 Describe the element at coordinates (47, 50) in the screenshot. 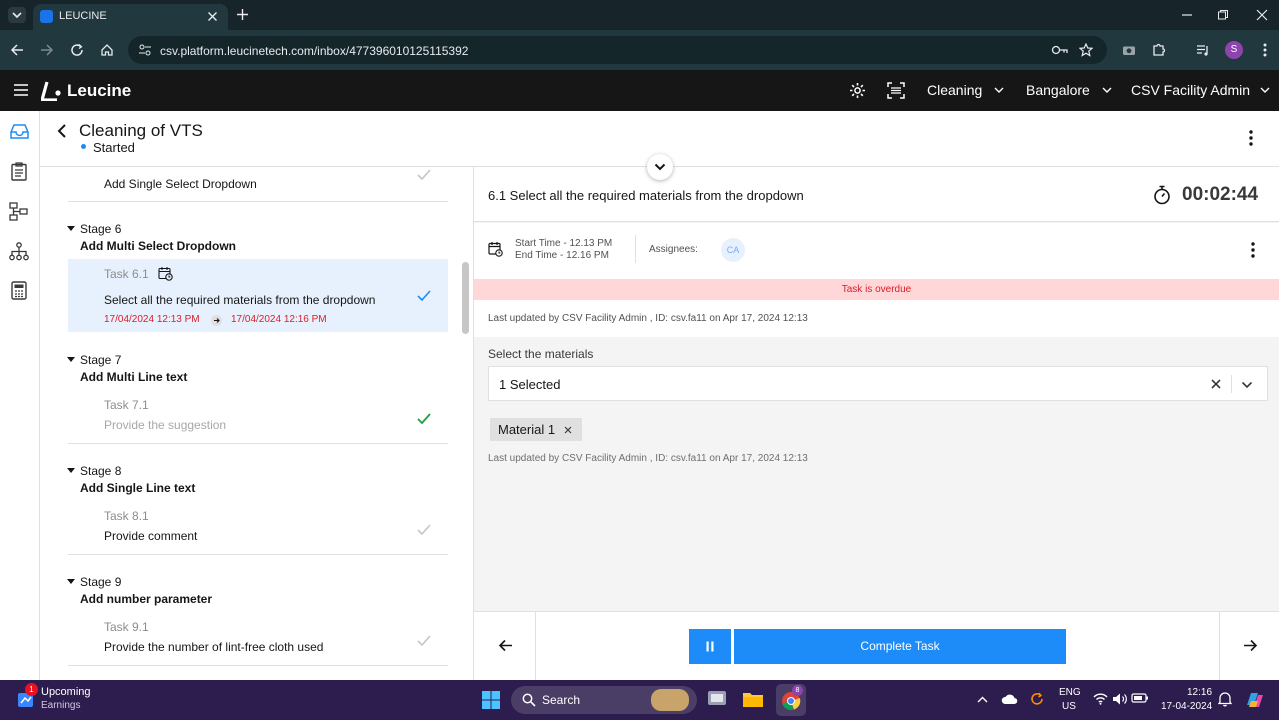

I see `forward-icon` at that location.